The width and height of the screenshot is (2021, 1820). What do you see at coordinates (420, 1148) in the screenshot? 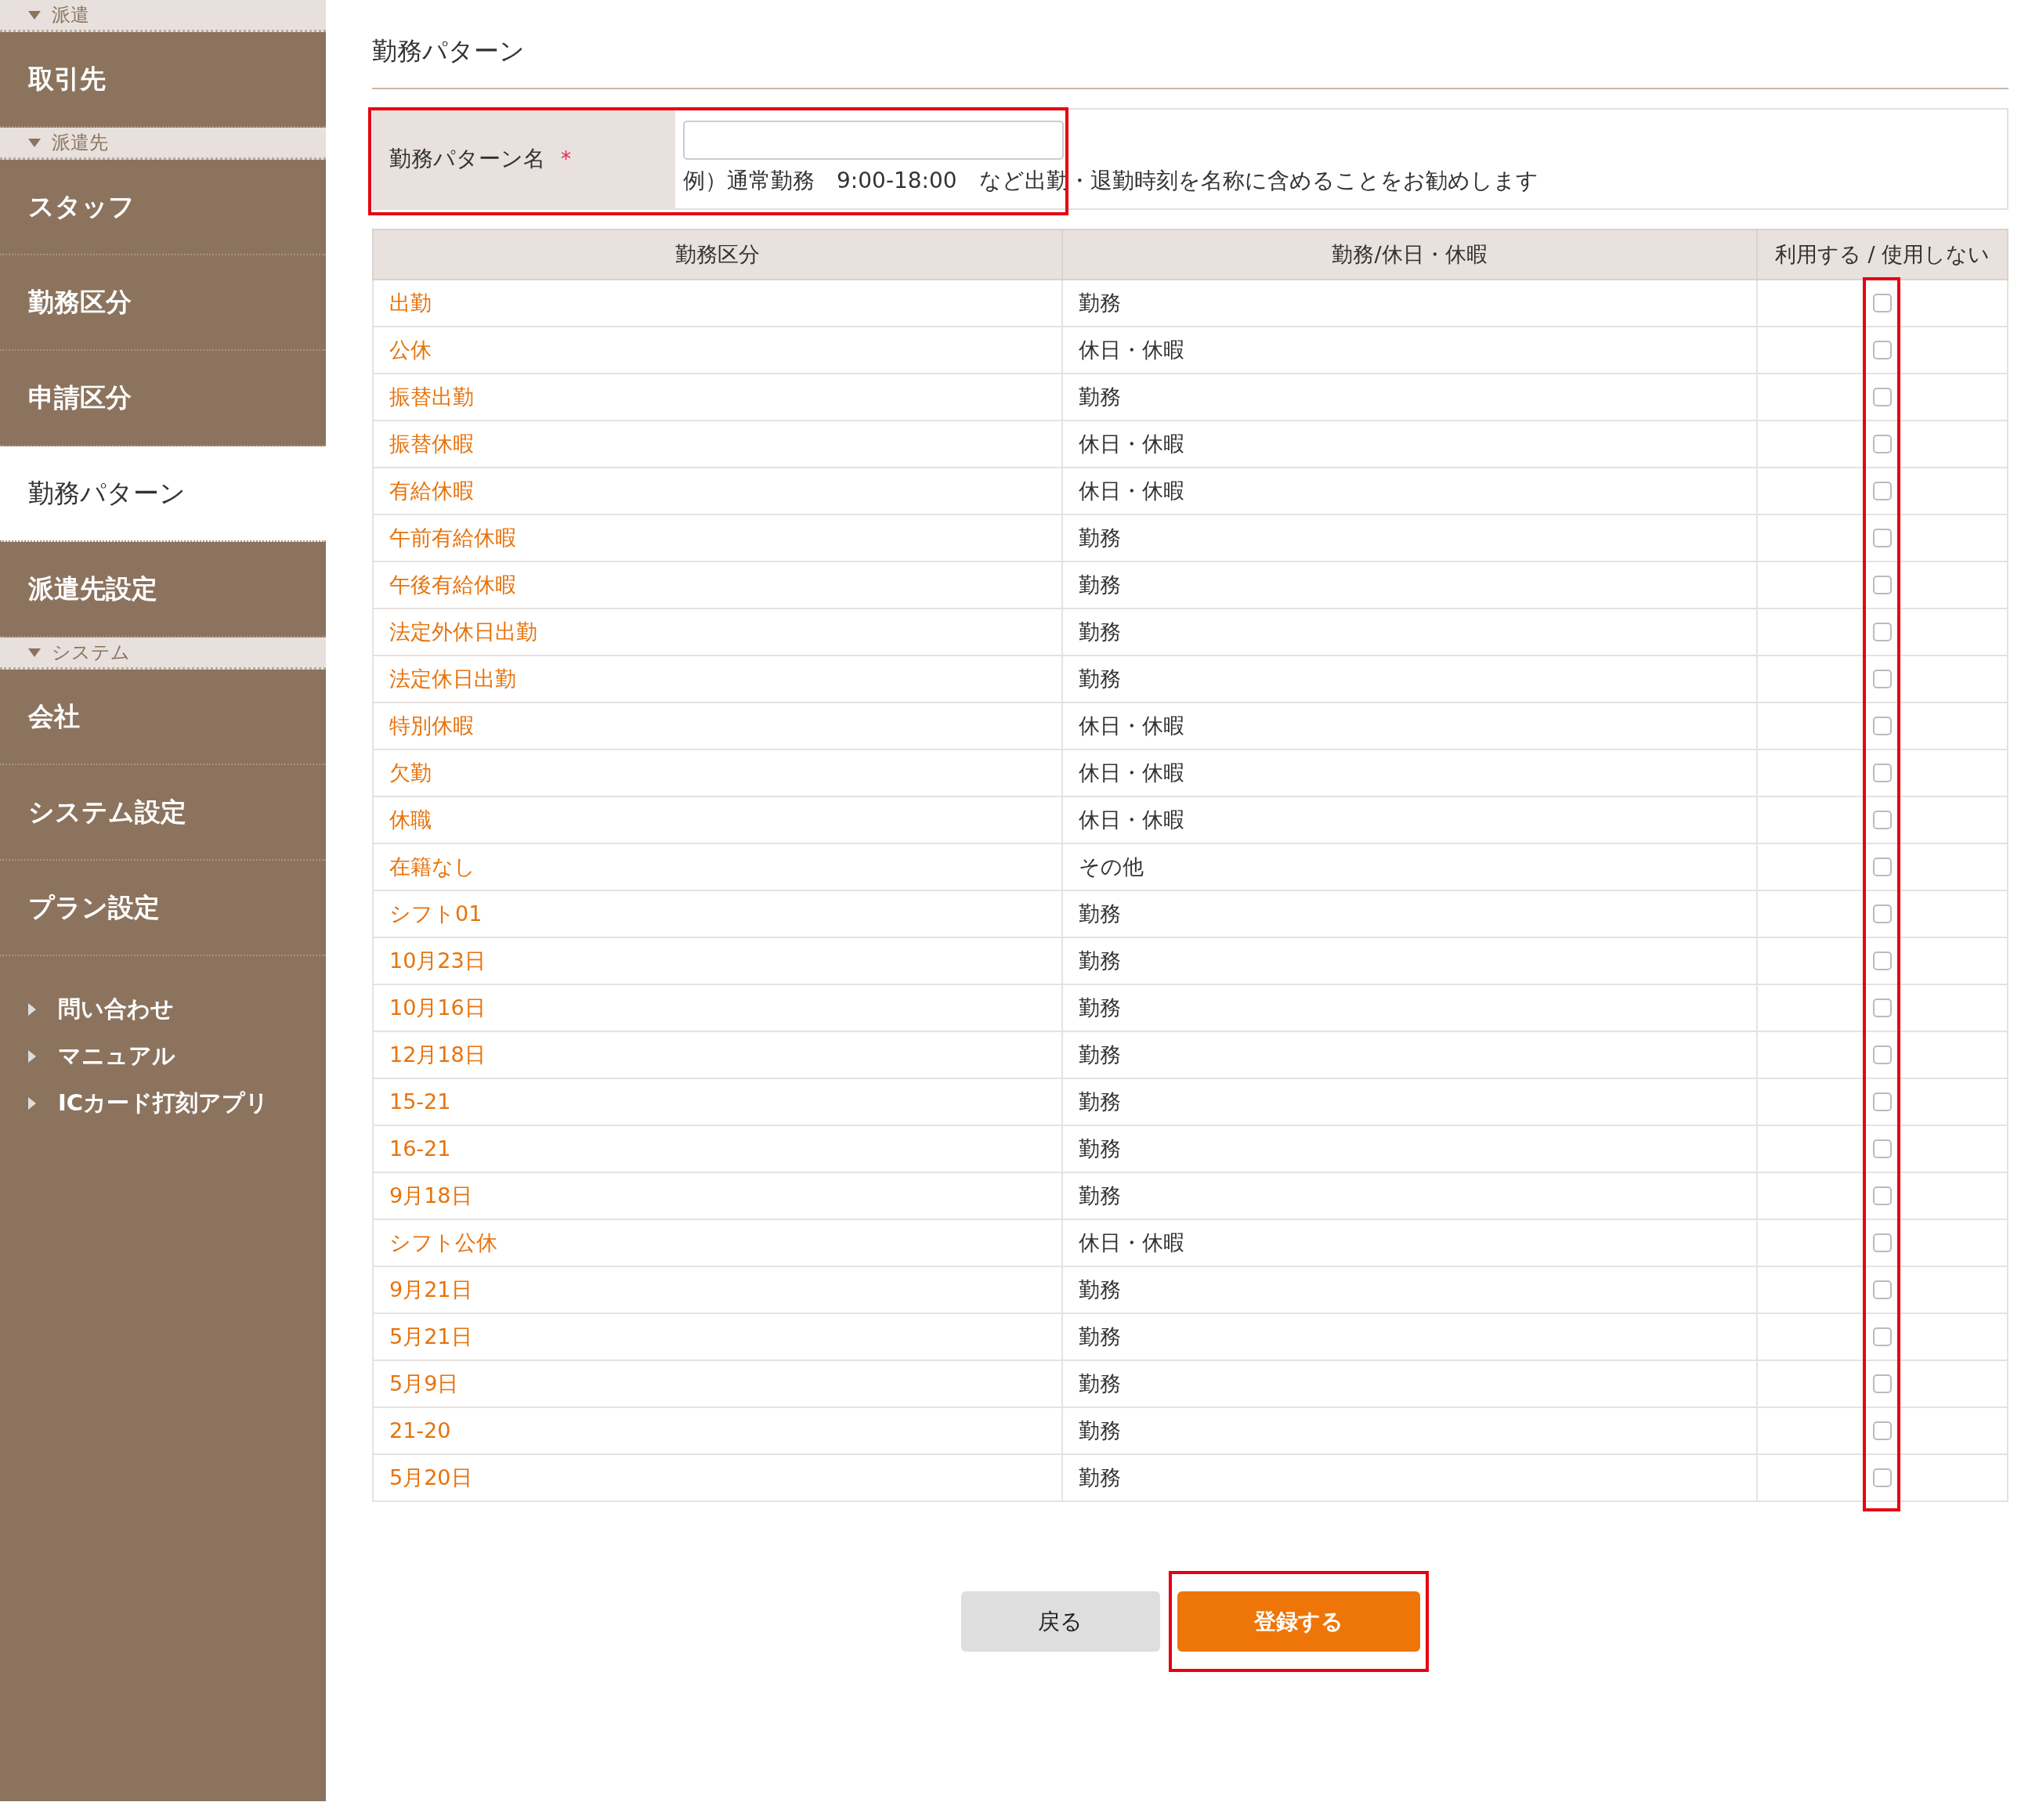
I see `row-link: 16-21` at bounding box center [420, 1148].